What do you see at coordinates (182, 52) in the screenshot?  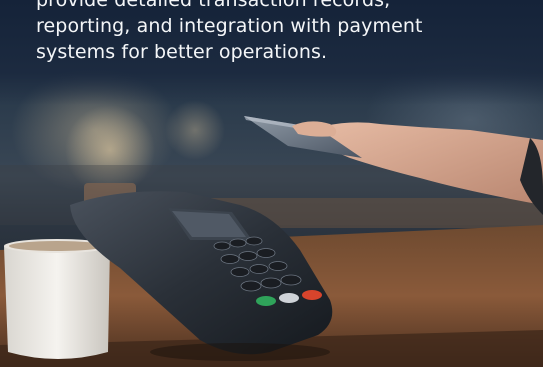 I see `caption-line-3: systems for better operations.` at bounding box center [182, 52].